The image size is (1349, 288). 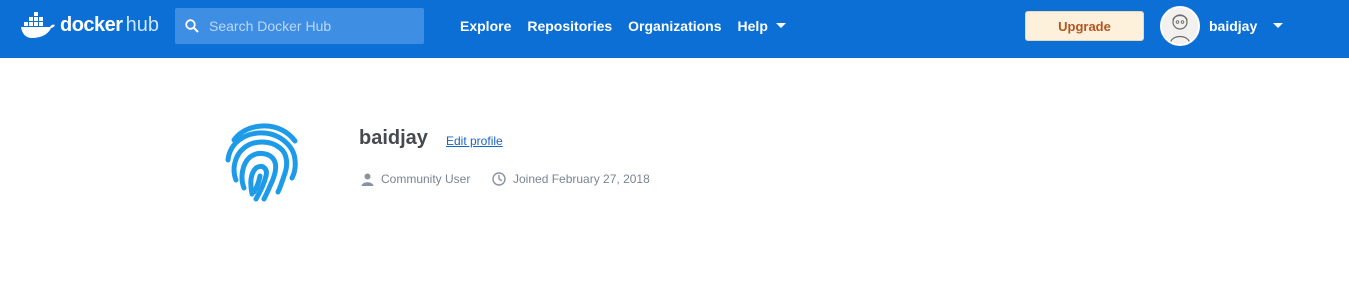 I want to click on docker-hub-logo: docker hub, so click(x=89, y=25).